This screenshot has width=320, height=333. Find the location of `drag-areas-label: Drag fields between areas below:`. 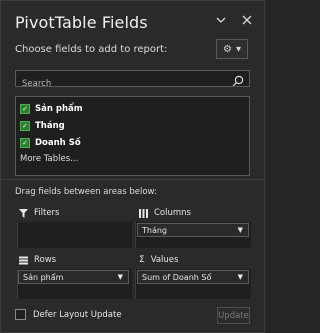

drag-areas-label: Drag fields between areas below: is located at coordinates (86, 192).